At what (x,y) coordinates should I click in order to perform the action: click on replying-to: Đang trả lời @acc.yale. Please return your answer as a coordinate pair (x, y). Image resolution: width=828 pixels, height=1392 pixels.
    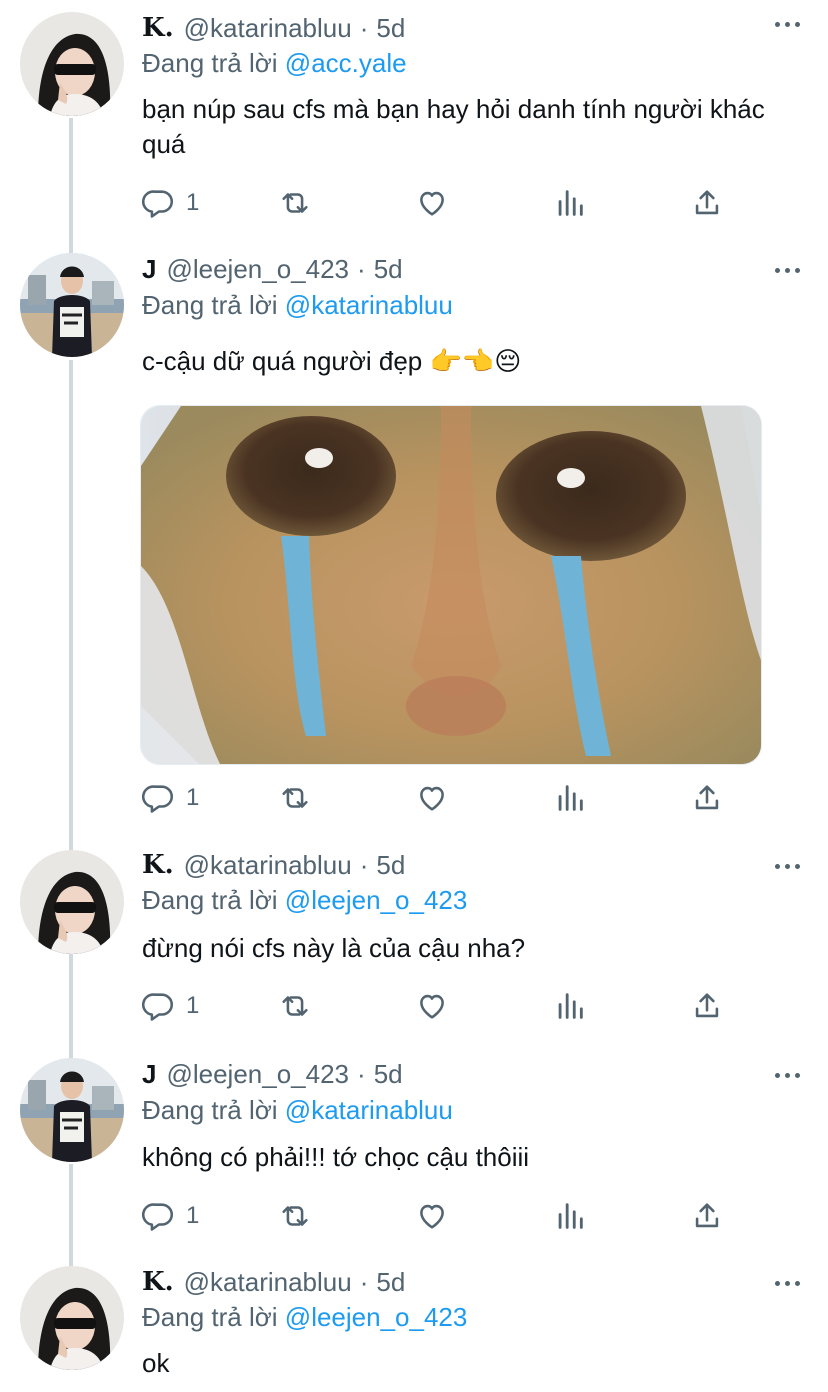
    Looking at the image, I should click on (274, 63).